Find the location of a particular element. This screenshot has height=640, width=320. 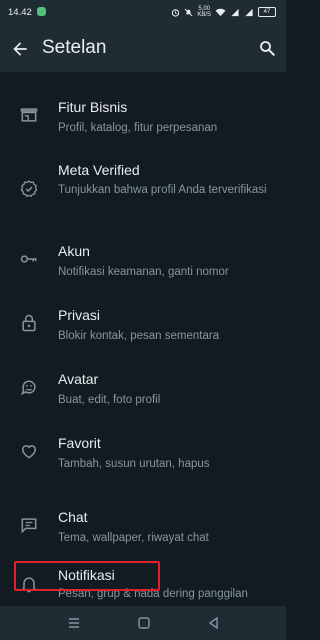

signal-icon is located at coordinates (235, 12).